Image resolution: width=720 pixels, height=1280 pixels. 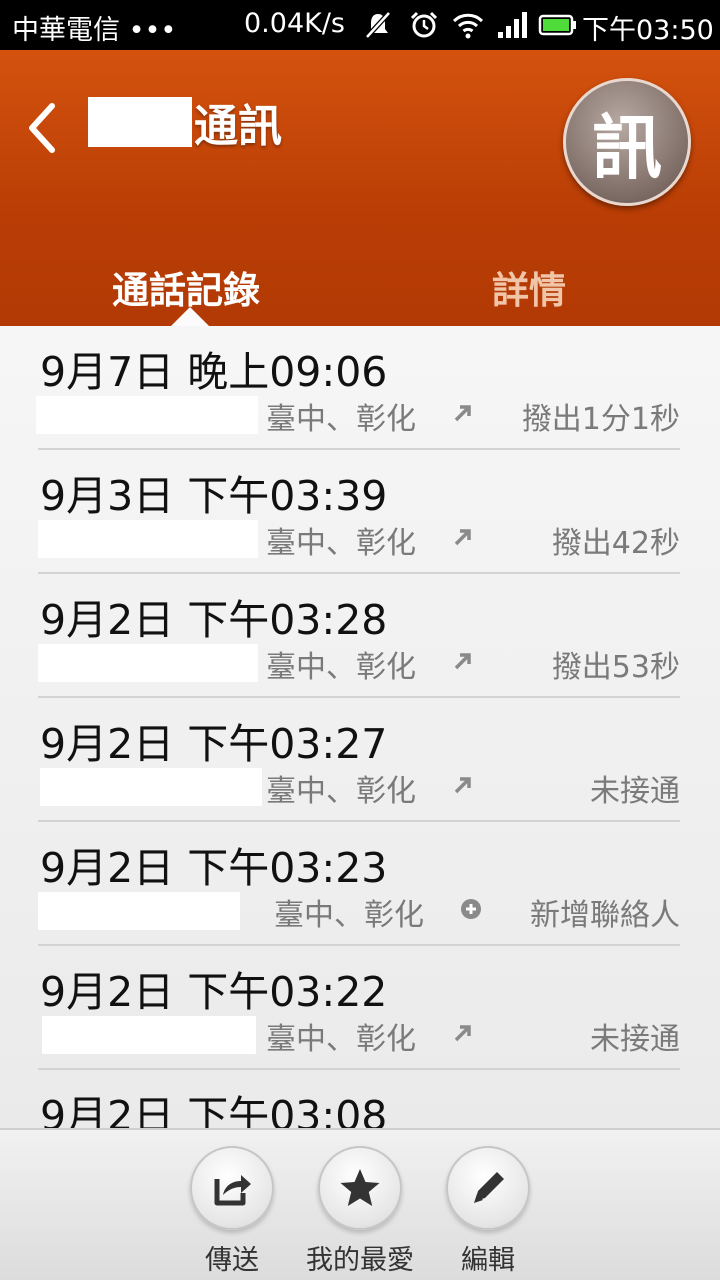 I want to click on edit-button, so click(x=488, y=1188).